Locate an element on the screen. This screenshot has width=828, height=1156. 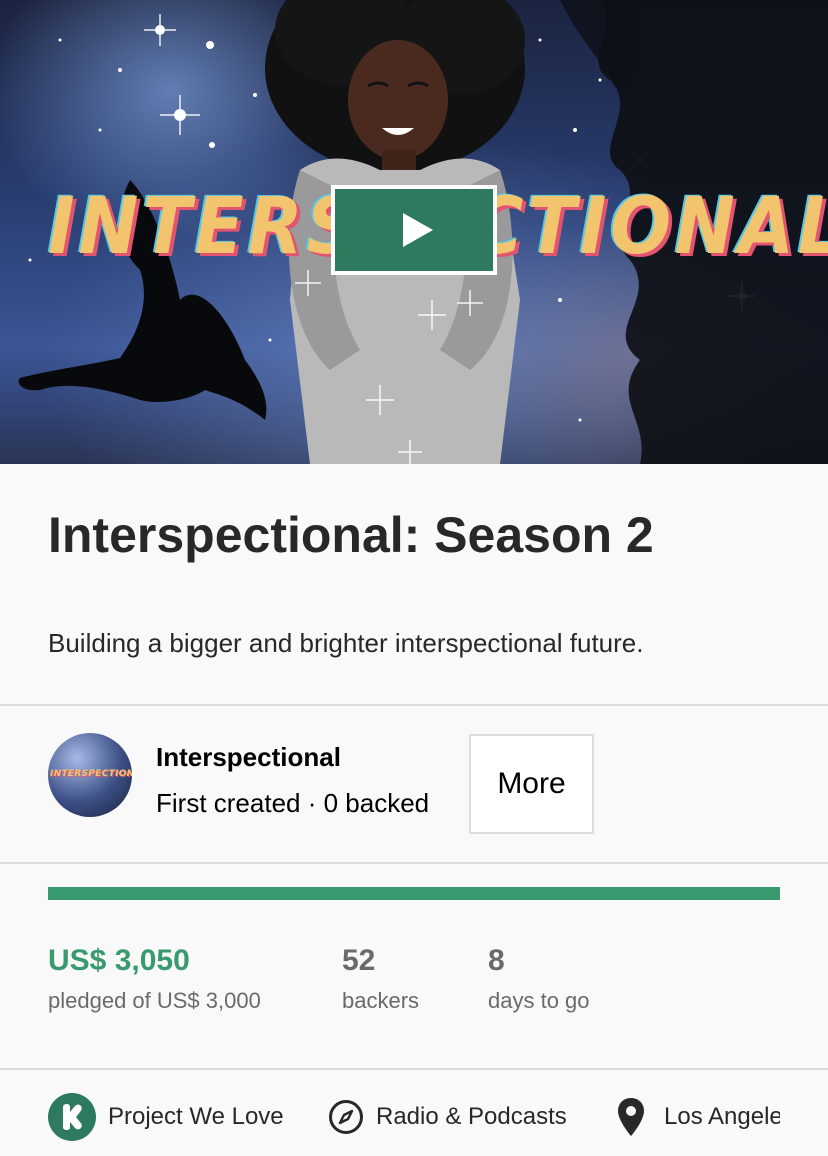
days-remaining: 8 is located at coordinates (496, 960).